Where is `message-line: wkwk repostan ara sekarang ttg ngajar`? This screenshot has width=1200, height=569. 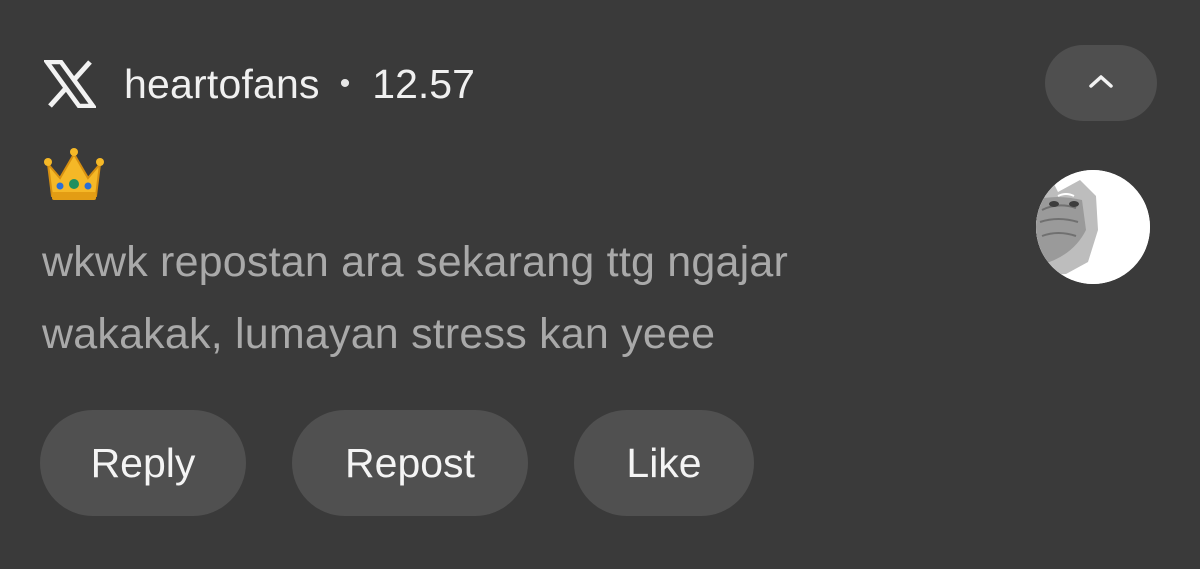 message-line: wkwk repostan ara sekarang ttg ngajar is located at coordinates (415, 262).